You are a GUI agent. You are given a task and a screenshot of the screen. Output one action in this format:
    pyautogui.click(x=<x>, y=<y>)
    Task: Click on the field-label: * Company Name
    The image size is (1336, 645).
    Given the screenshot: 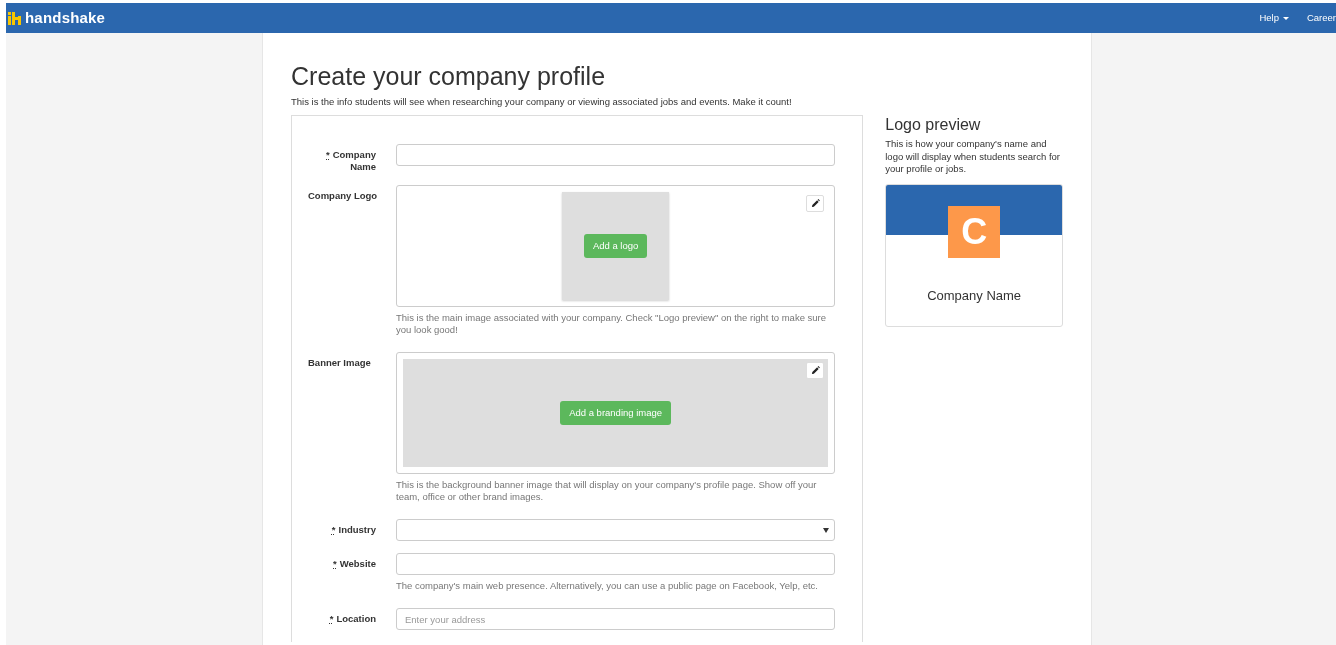 What is the action you would take?
    pyautogui.click(x=350, y=161)
    